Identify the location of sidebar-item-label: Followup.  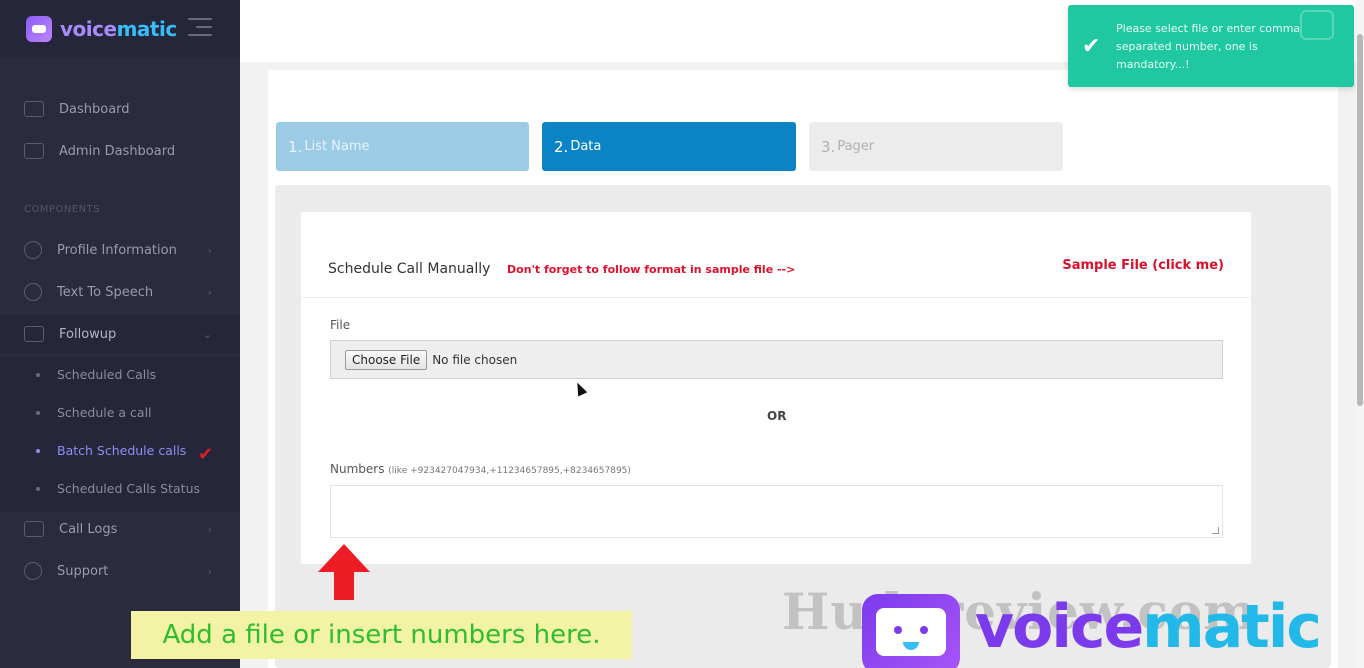
(88, 334).